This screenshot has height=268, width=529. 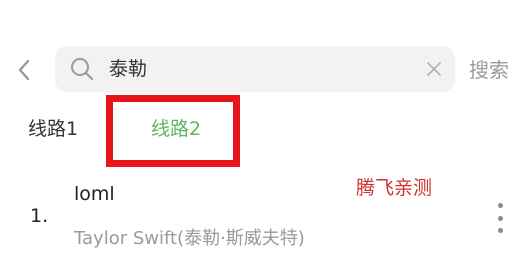 What do you see at coordinates (94, 194) in the screenshot?
I see `song-title: loml` at bounding box center [94, 194].